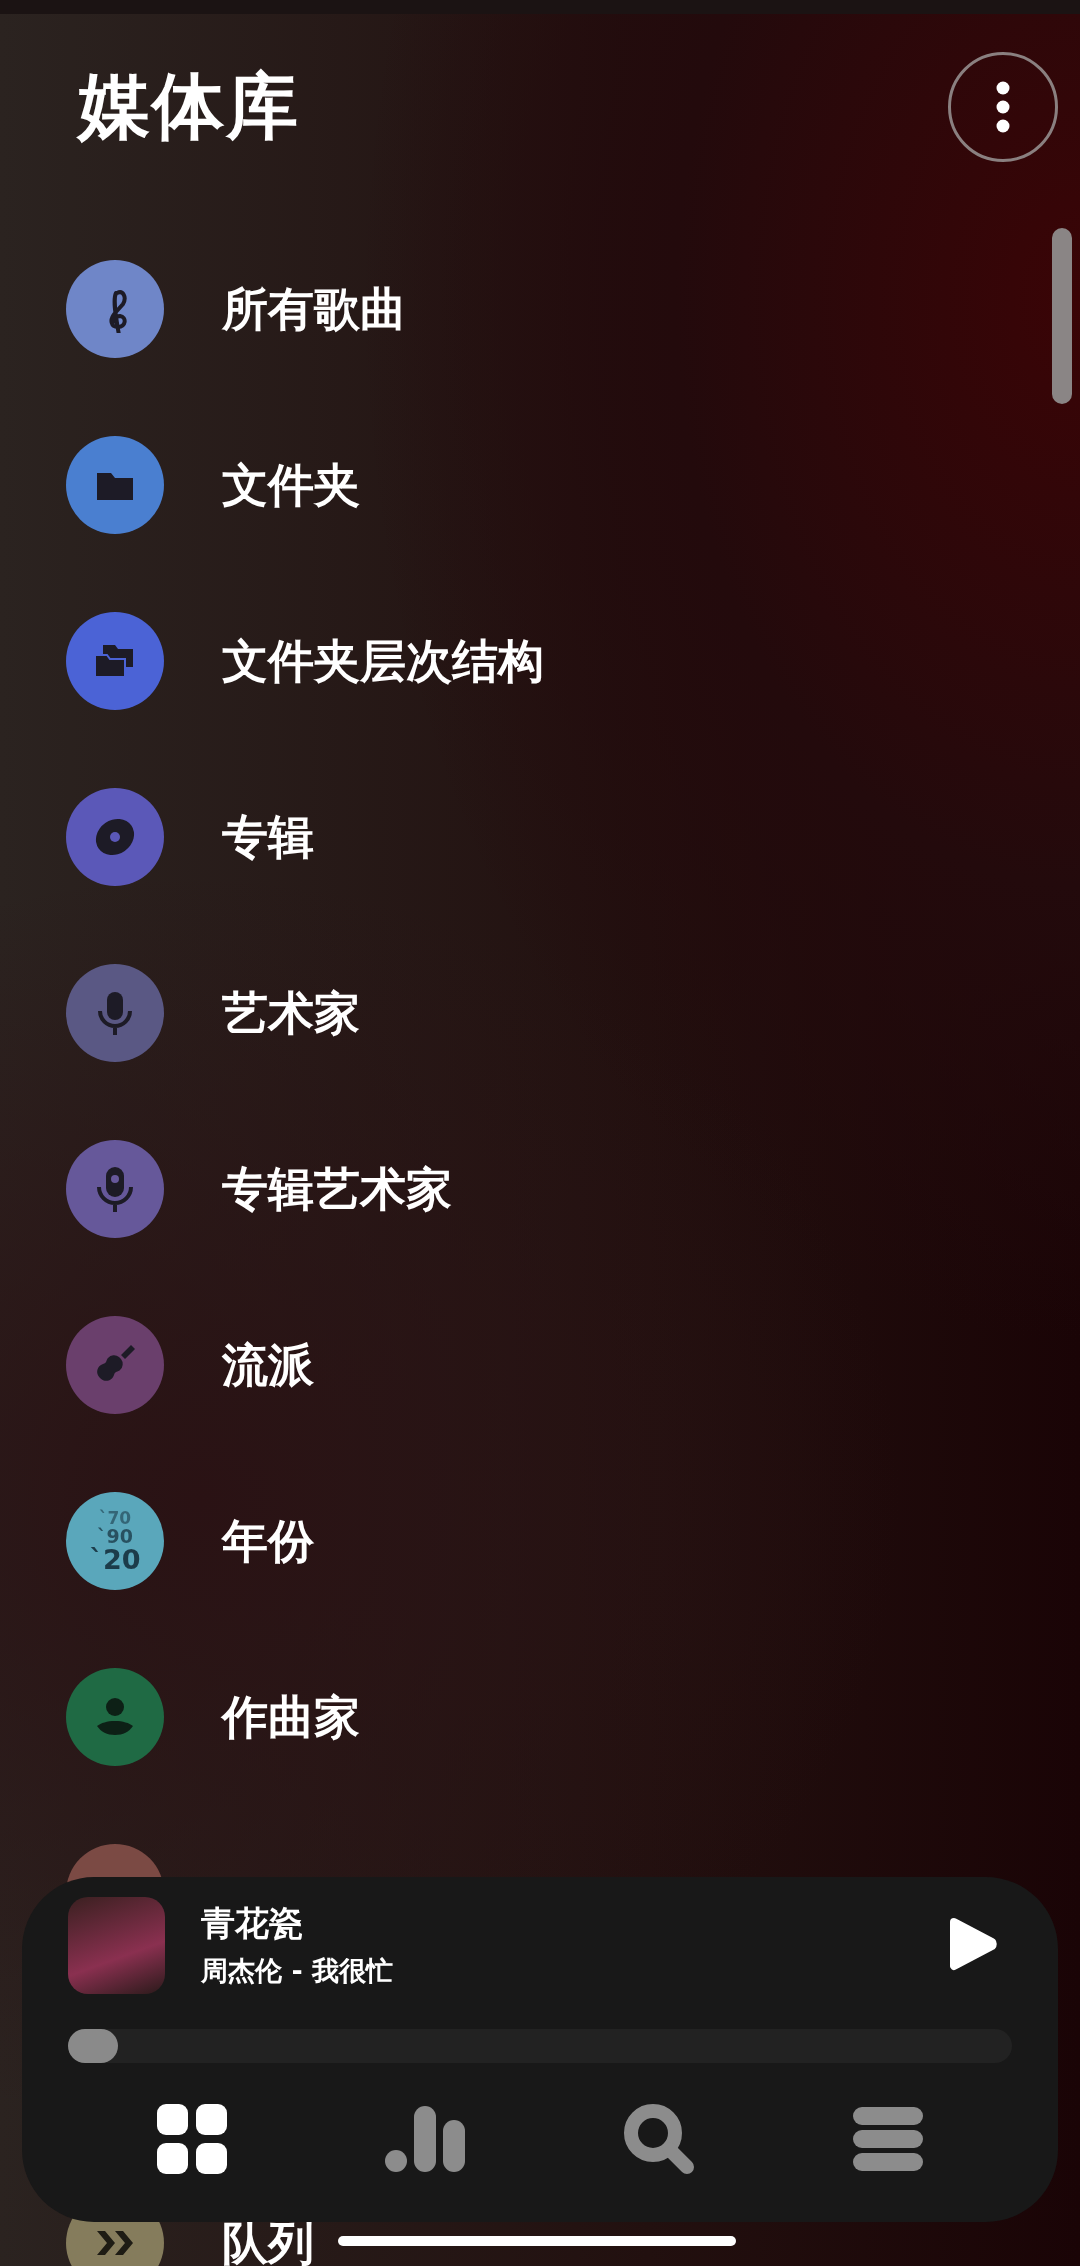  What do you see at coordinates (252, 1923) in the screenshot?
I see `song-title: 青花瓷` at bounding box center [252, 1923].